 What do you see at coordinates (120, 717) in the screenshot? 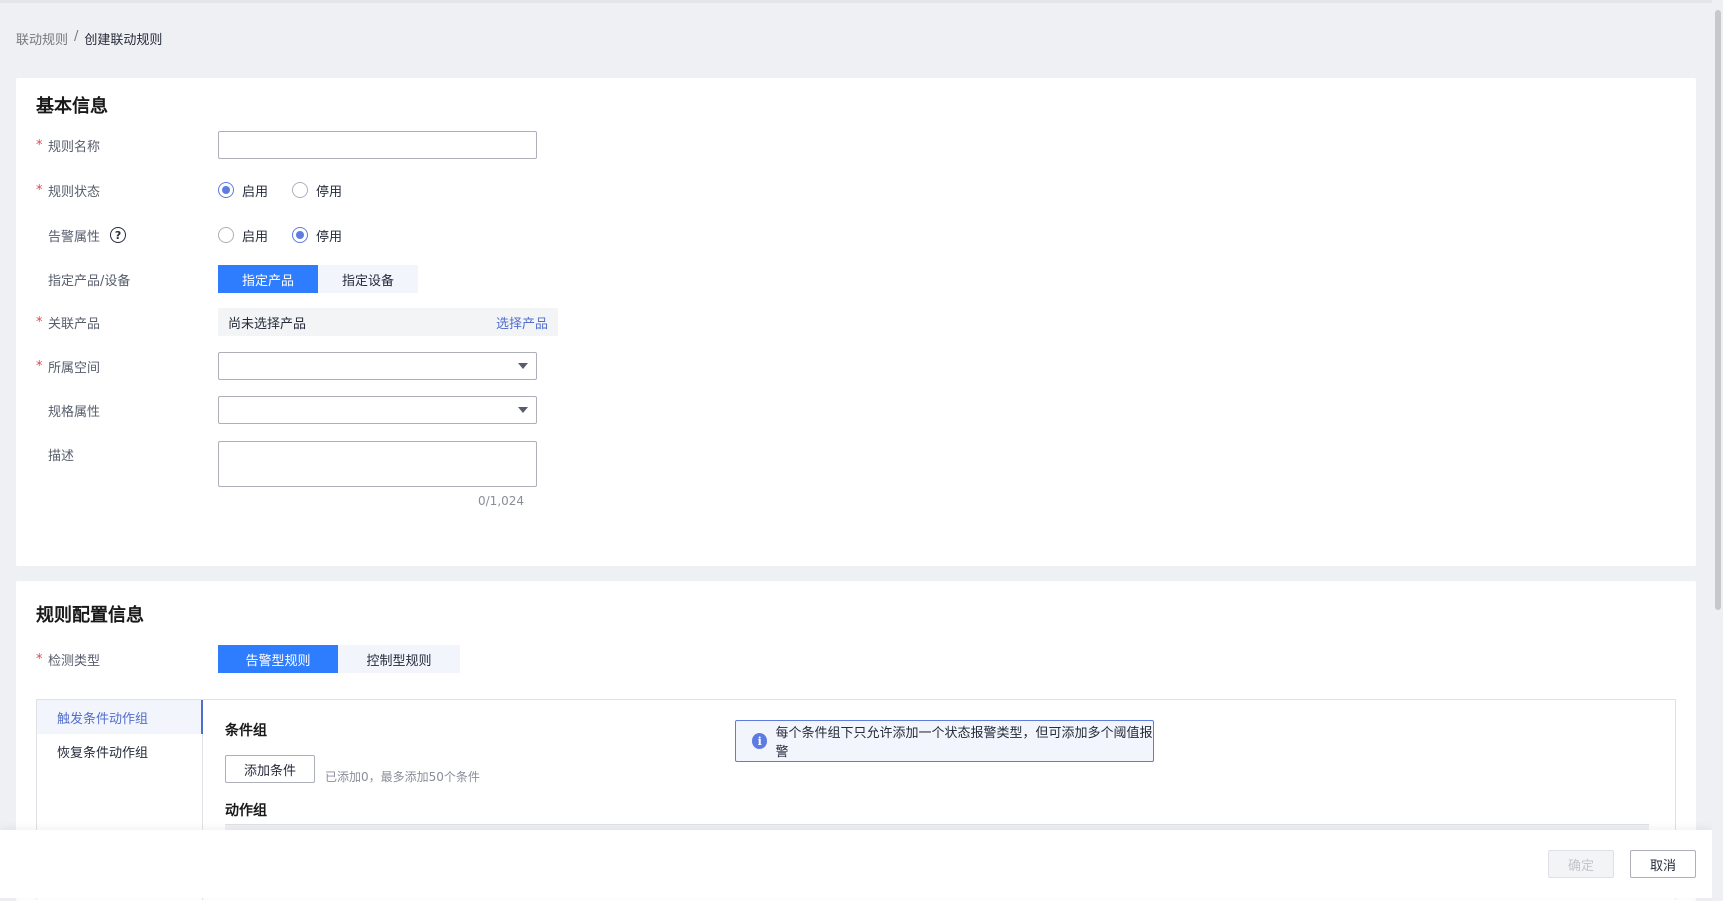
I see `tab-trigger-group: 触发条件动作组` at bounding box center [120, 717].